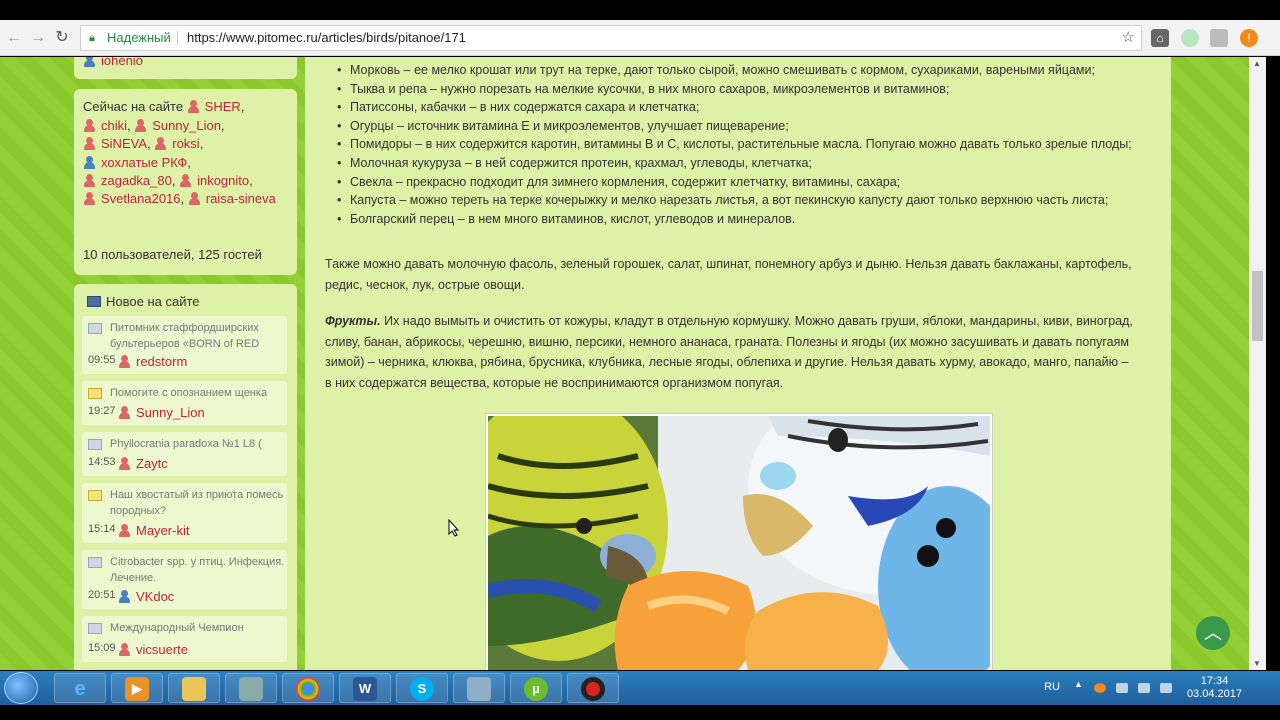 The width and height of the screenshot is (1280, 720). I want to click on user-name: iohenio, so click(122, 62).